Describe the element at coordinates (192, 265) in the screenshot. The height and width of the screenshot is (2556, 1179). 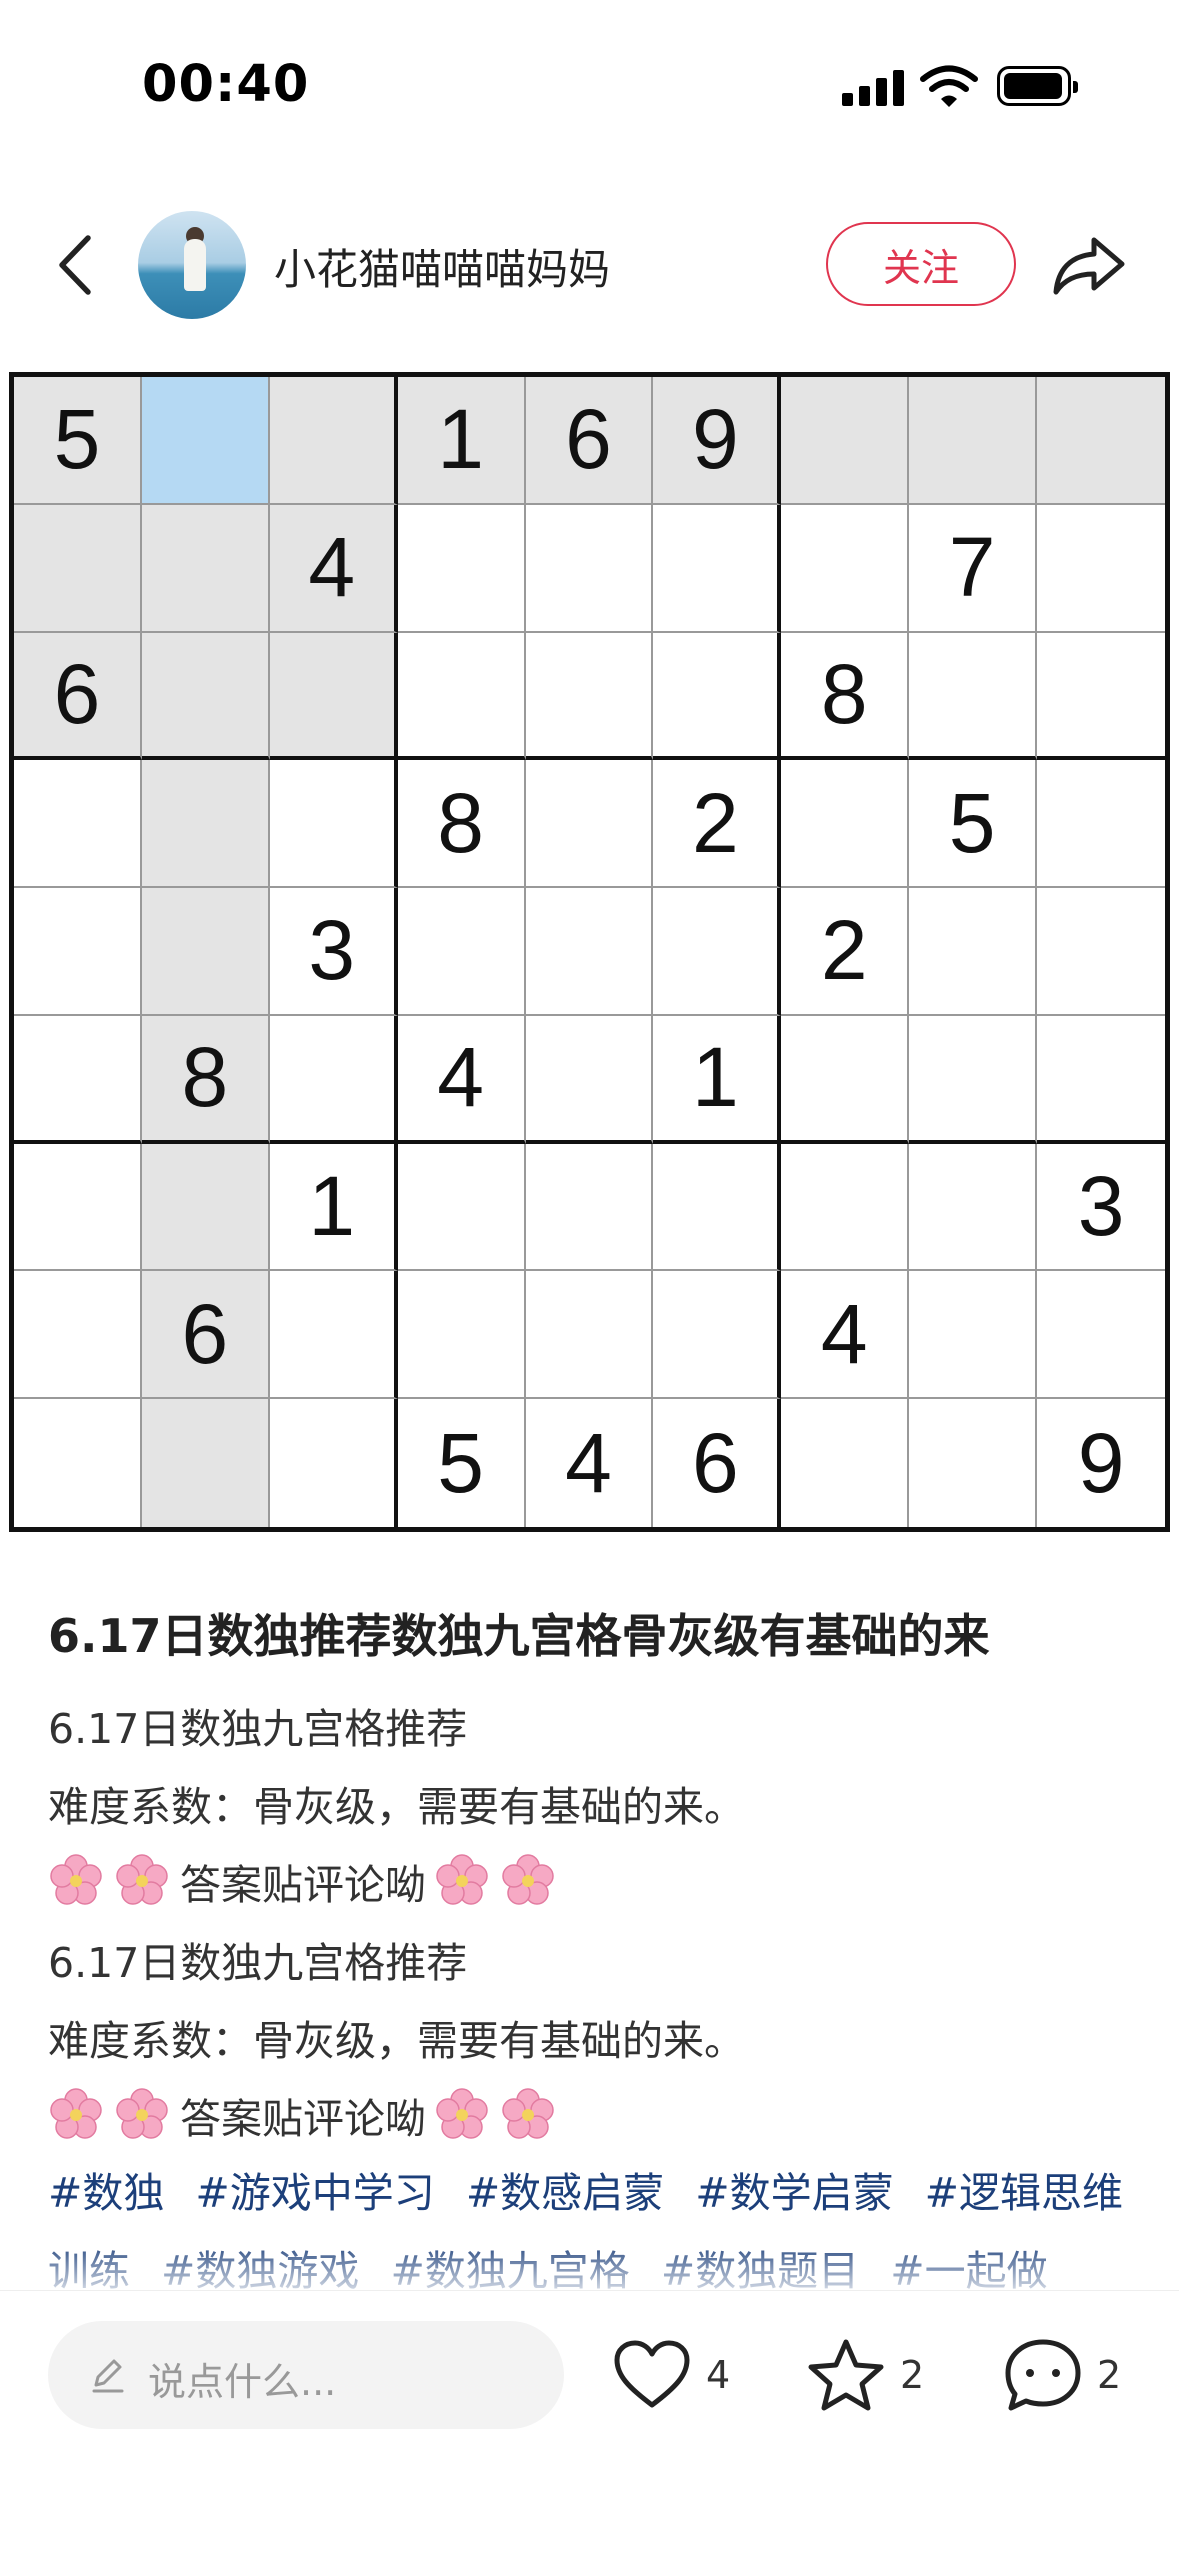
I see `avatar` at that location.